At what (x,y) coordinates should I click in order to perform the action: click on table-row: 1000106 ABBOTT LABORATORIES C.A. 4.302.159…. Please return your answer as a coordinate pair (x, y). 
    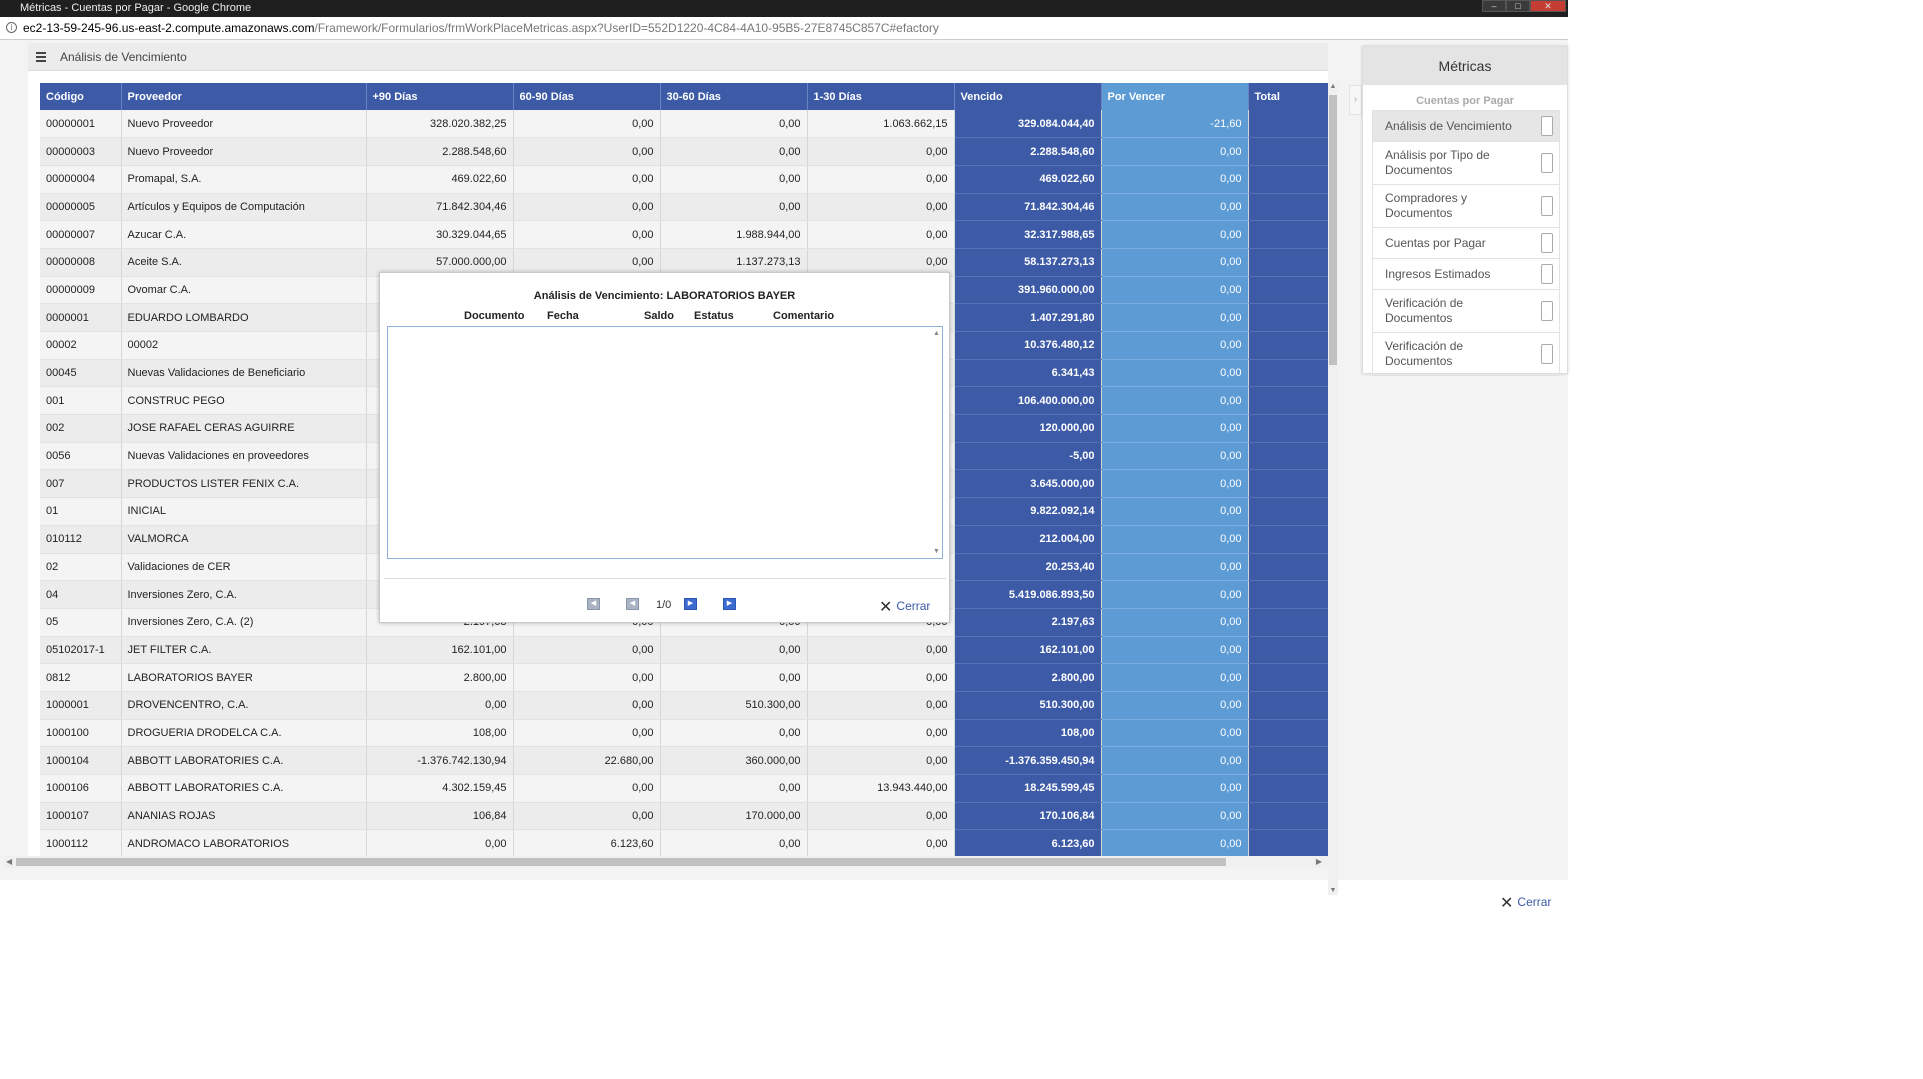
    Looking at the image, I should click on (684, 788).